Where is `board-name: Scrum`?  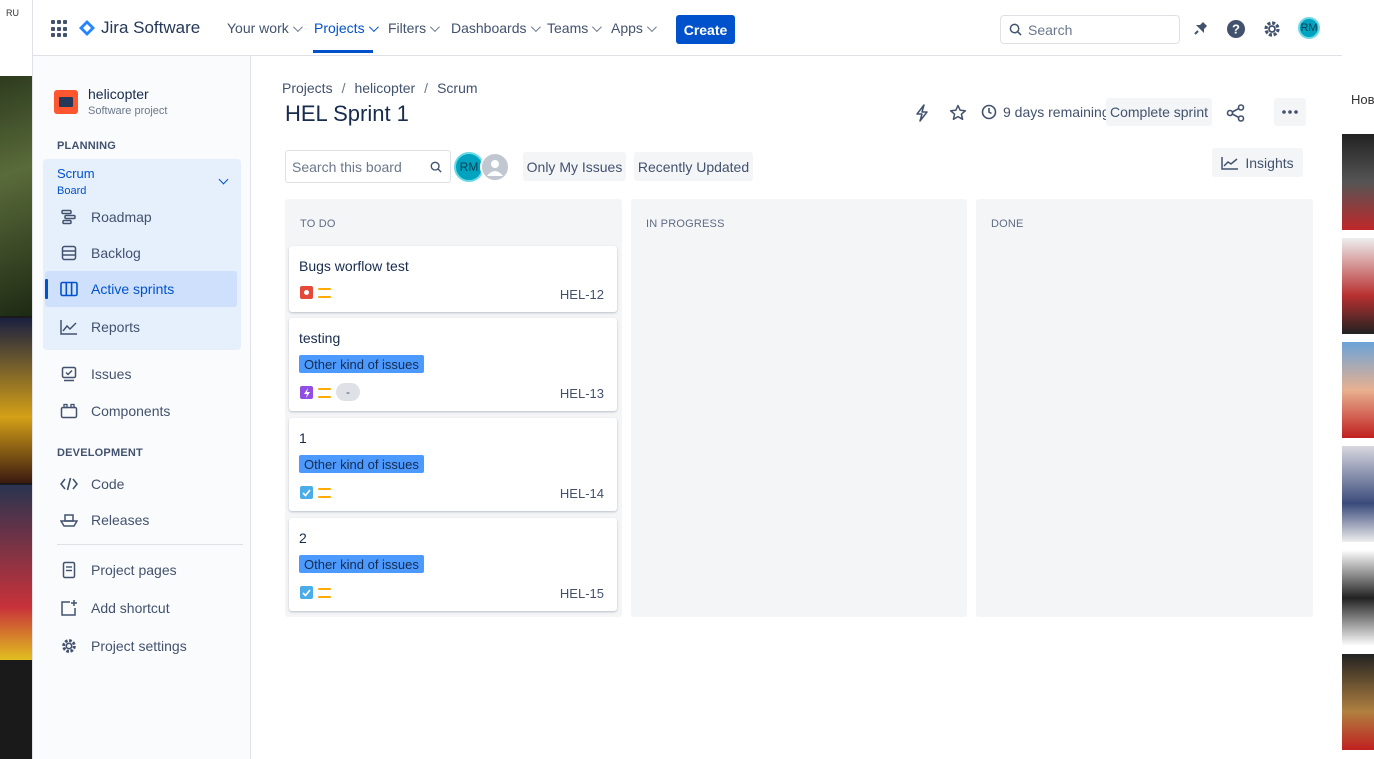 board-name: Scrum is located at coordinates (76, 173).